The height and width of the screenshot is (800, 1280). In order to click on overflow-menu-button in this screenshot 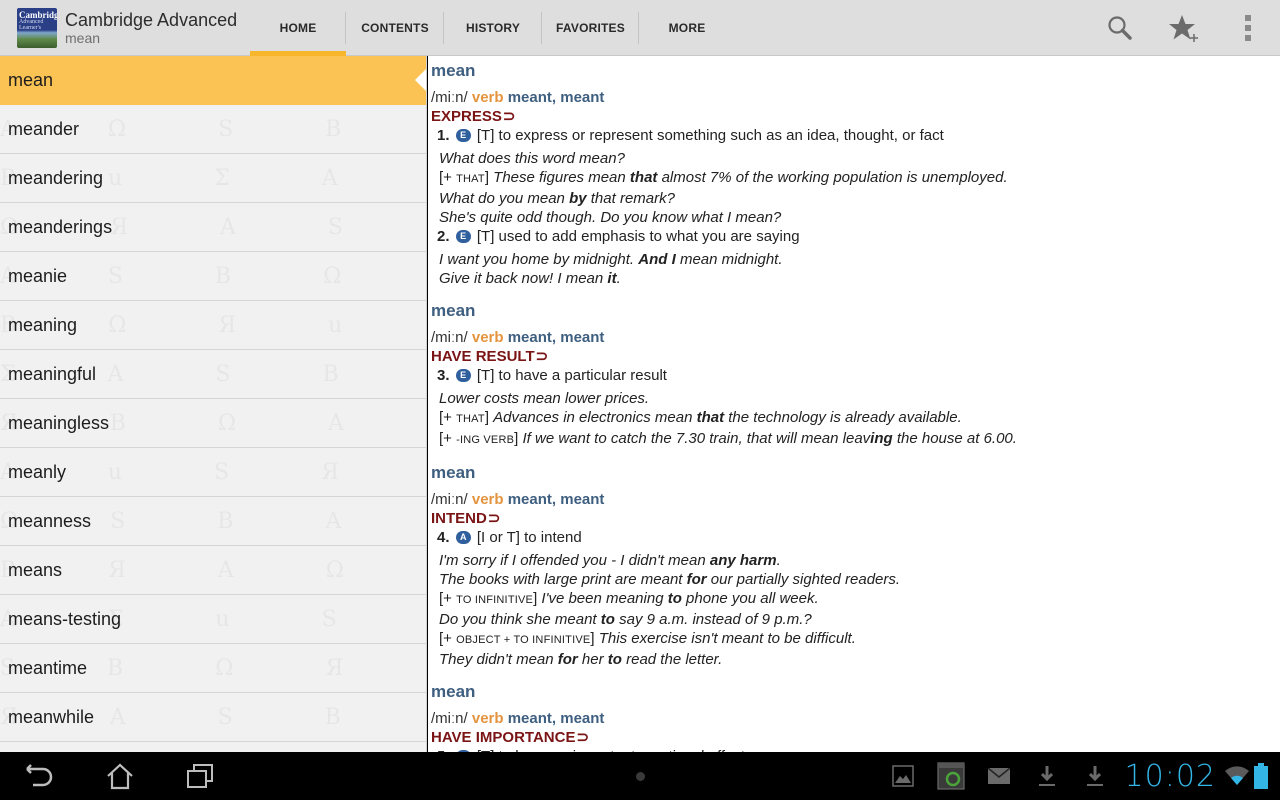, I will do `click(1248, 28)`.